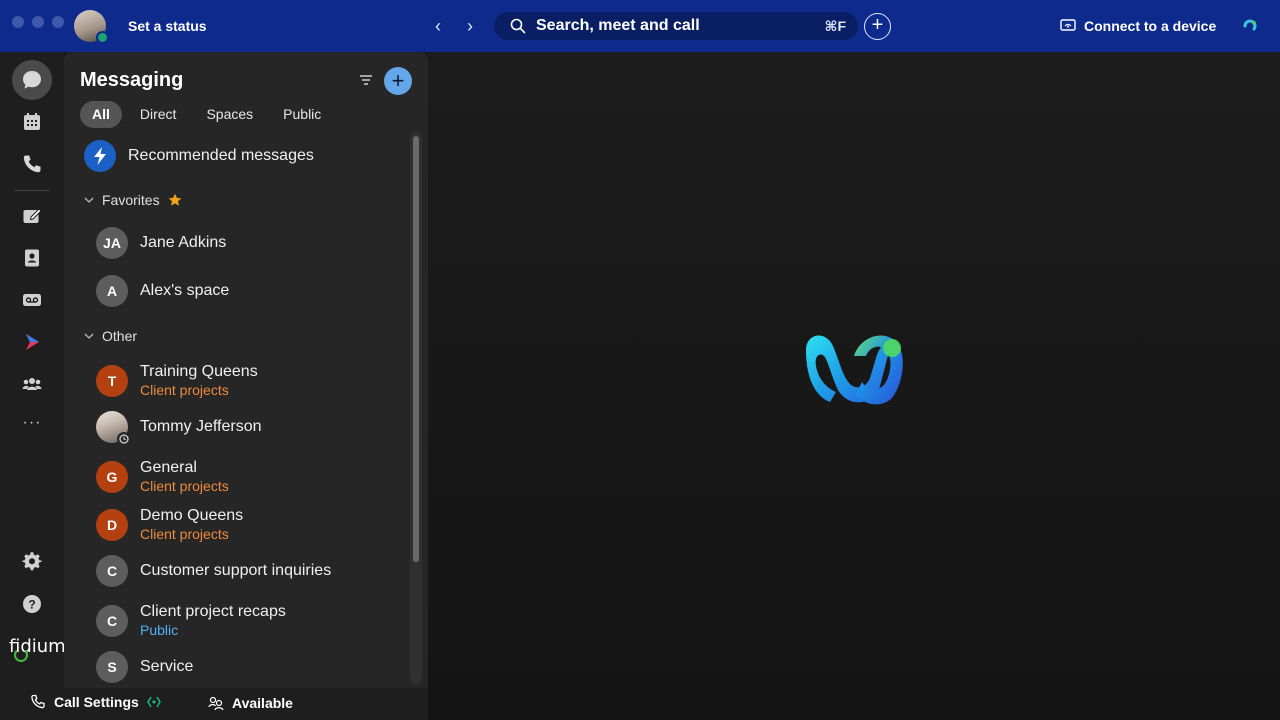  Describe the element at coordinates (159, 630) in the screenshot. I see `conversation-visibility: Public` at that location.